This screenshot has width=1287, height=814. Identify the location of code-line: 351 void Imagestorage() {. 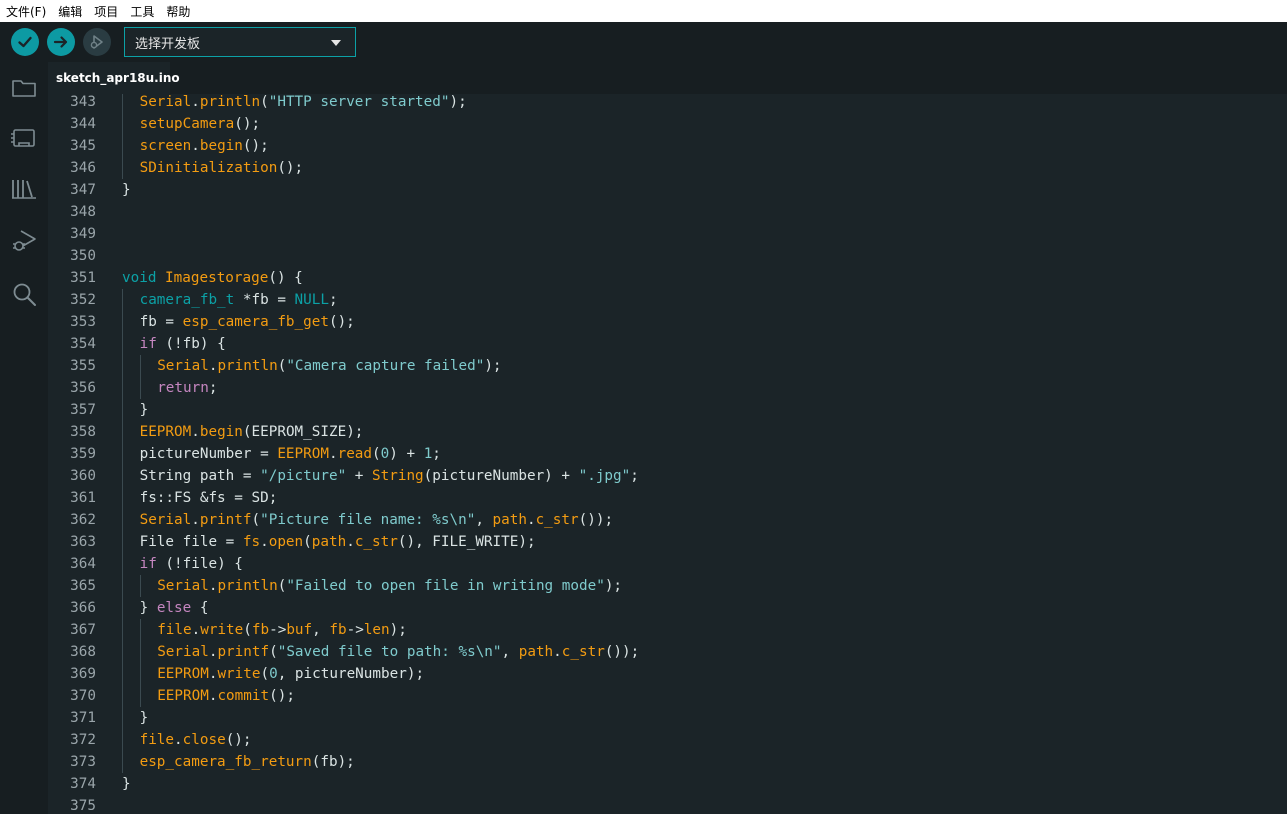
(667, 278).